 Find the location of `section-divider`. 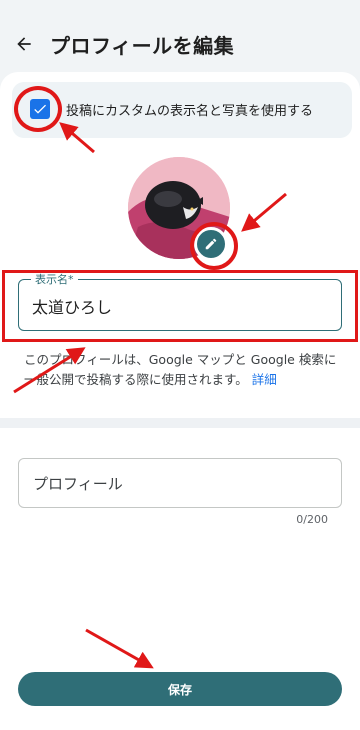

section-divider is located at coordinates (180, 423).